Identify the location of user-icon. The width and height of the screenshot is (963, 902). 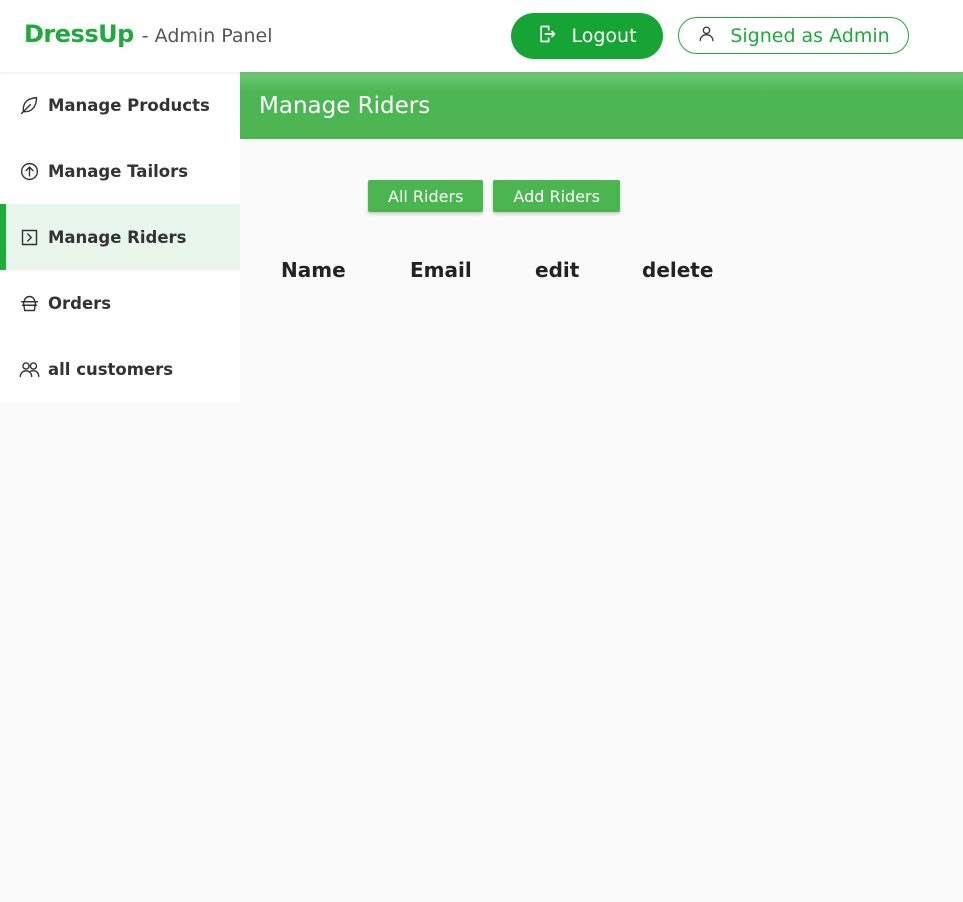
(706, 36).